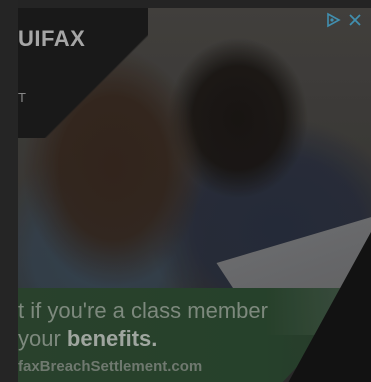 The height and width of the screenshot is (382, 371). Describe the element at coordinates (344, 20) in the screenshot. I see `ad-controls` at that location.